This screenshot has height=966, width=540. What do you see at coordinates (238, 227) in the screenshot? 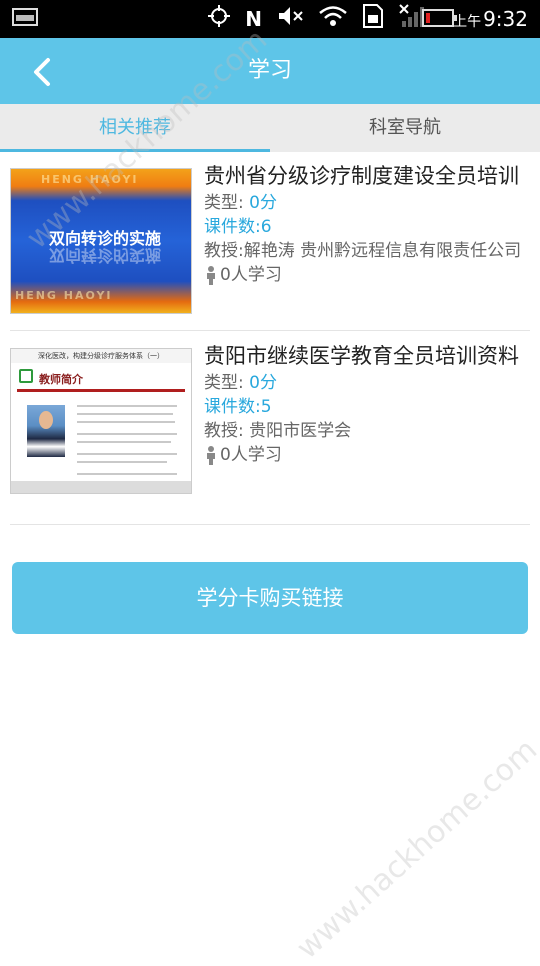
I see `course-lesson-count: 课件数:6` at bounding box center [238, 227].